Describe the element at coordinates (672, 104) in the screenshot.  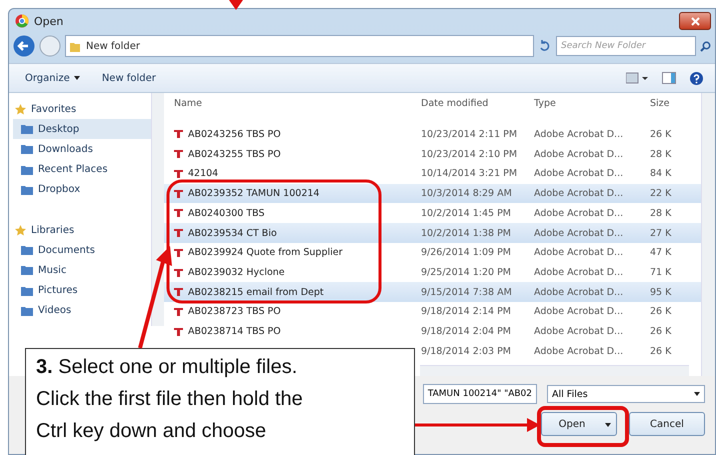
I see `column-header: Size` at that location.